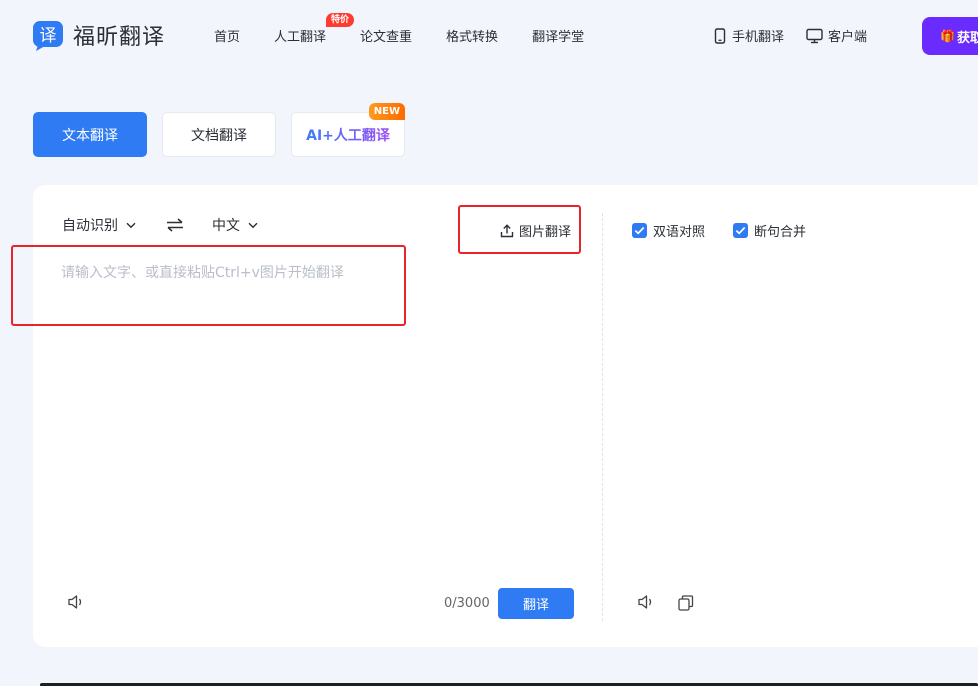 The width and height of the screenshot is (978, 686). I want to click on get-vip-label: 获取, so click(967, 38).